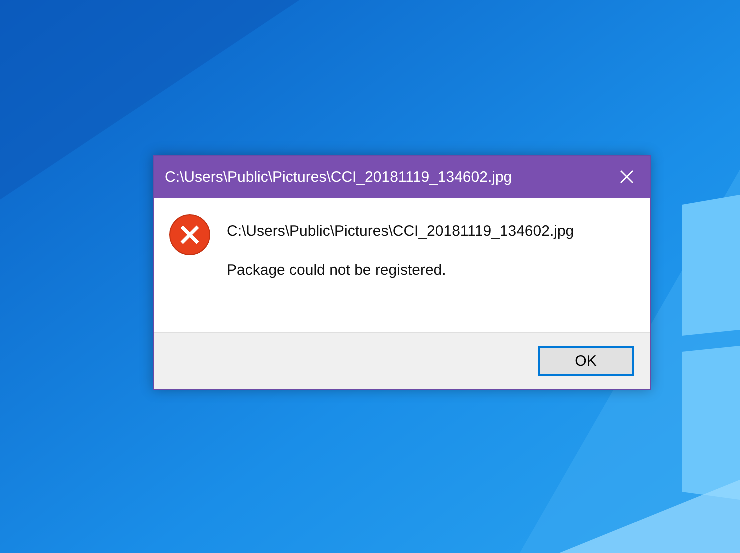  I want to click on message-text: C:\Users\Public\Pictures\CCI_20181119_134602.jpg, so click(400, 231).